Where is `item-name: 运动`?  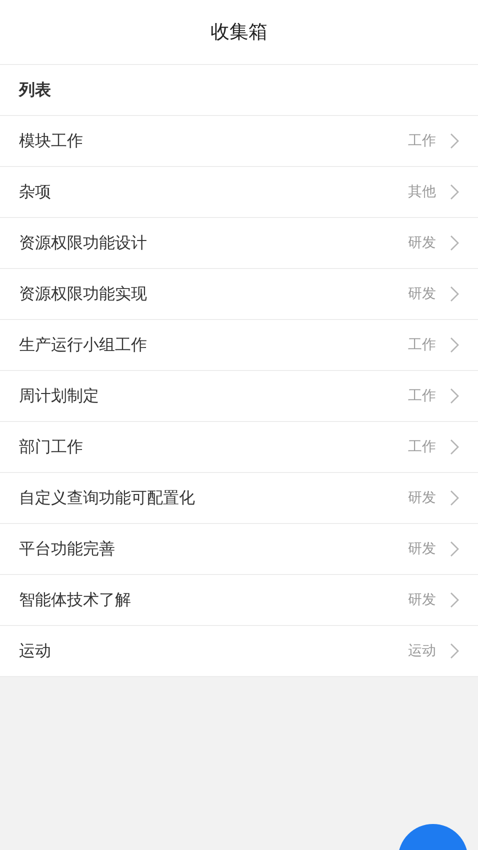 item-name: 运动 is located at coordinates (35, 651).